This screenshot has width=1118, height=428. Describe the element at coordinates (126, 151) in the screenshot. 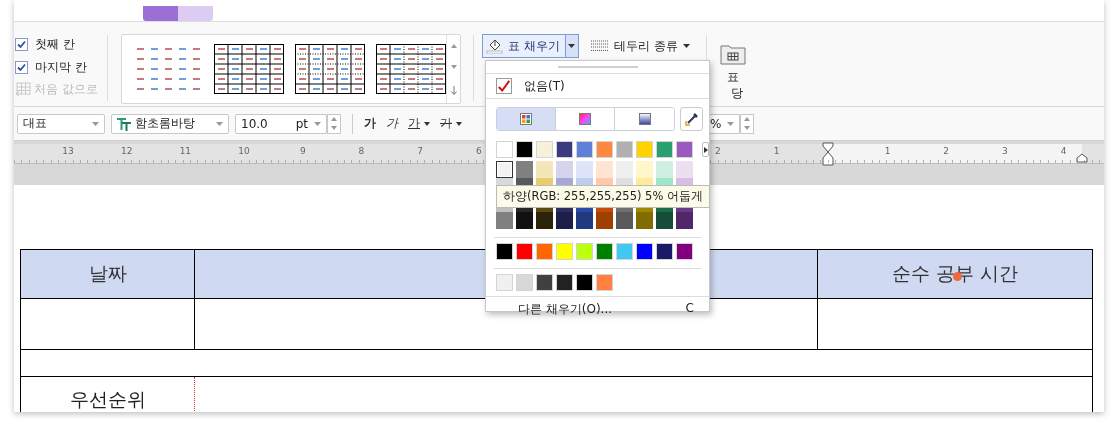

I see `ruler-number: 12` at that location.